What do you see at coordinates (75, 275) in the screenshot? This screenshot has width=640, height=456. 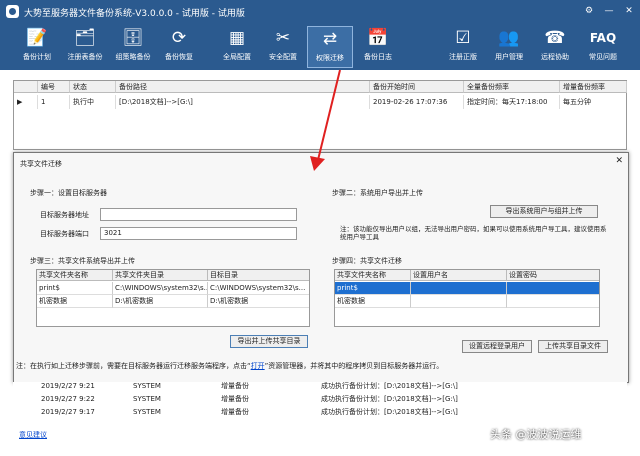 I see `export-col-name: 共享文件夹名称` at bounding box center [75, 275].